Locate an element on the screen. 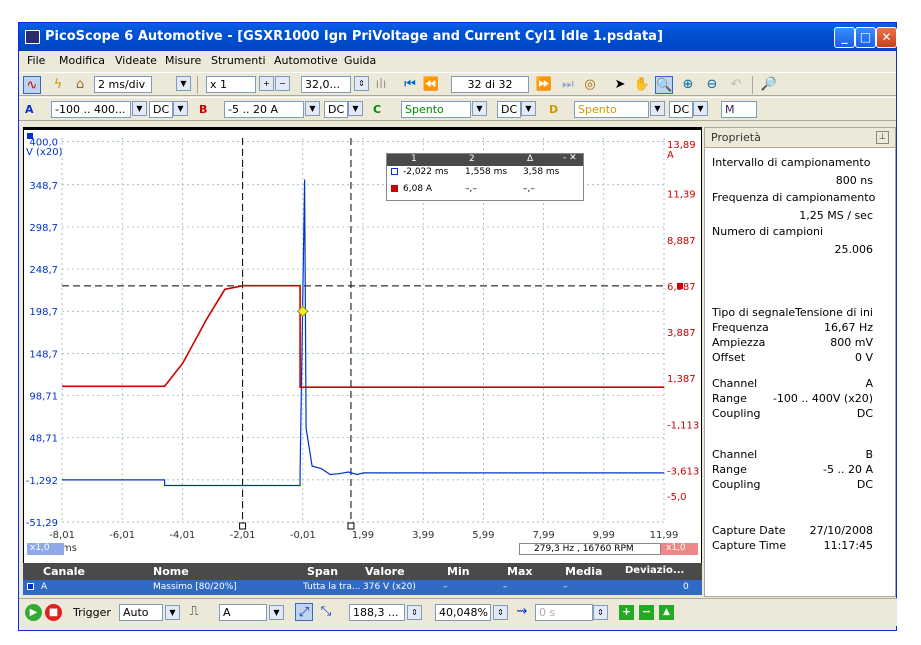 The image size is (921, 645). menu-help: Guida is located at coordinates (360, 60).